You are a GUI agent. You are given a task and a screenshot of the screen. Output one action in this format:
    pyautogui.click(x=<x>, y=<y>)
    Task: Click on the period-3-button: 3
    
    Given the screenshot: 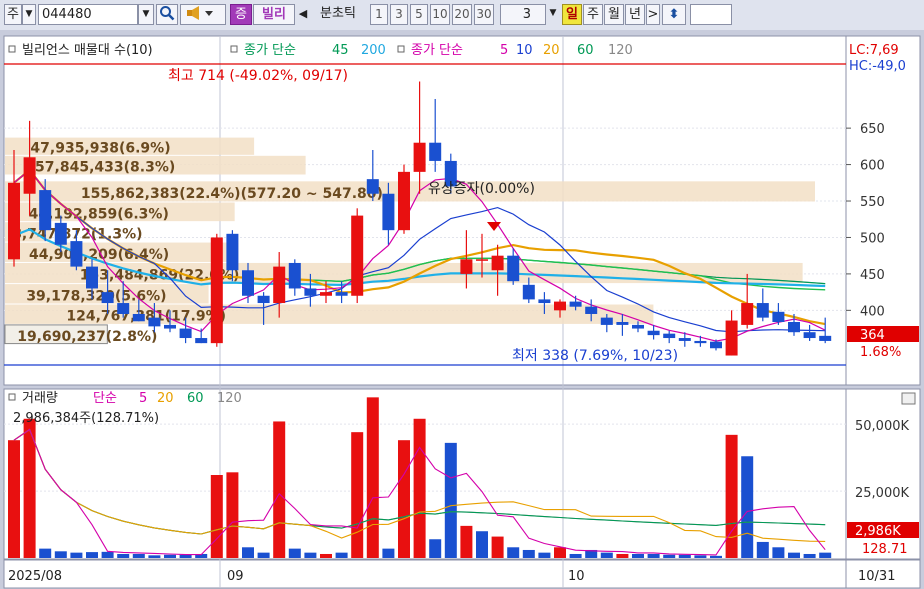 What is the action you would take?
    pyautogui.click(x=399, y=14)
    